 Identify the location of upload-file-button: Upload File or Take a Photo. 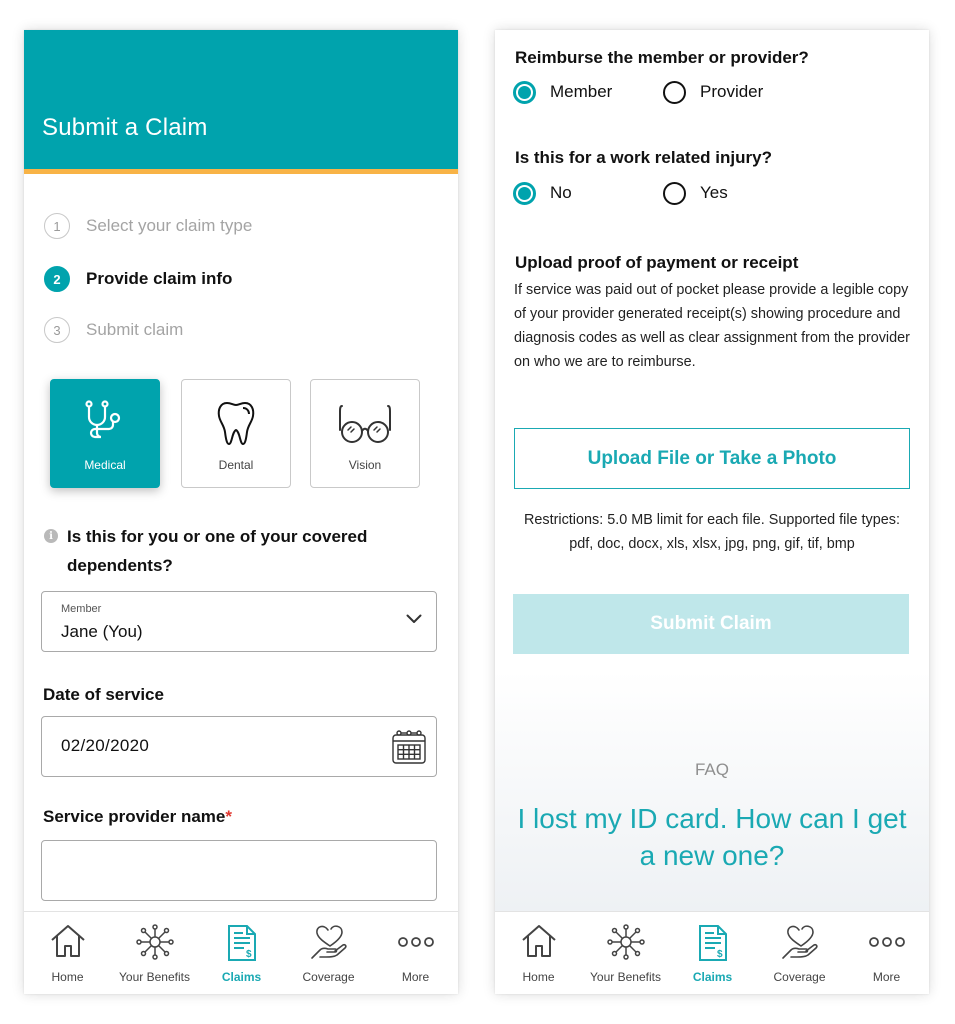
(712, 458).